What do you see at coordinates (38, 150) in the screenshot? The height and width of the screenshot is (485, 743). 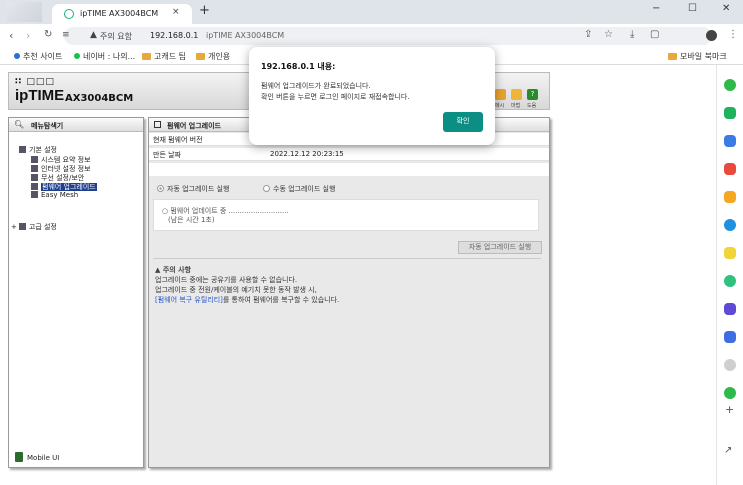 I see `menu-basic-settings: 기본 설정` at bounding box center [38, 150].